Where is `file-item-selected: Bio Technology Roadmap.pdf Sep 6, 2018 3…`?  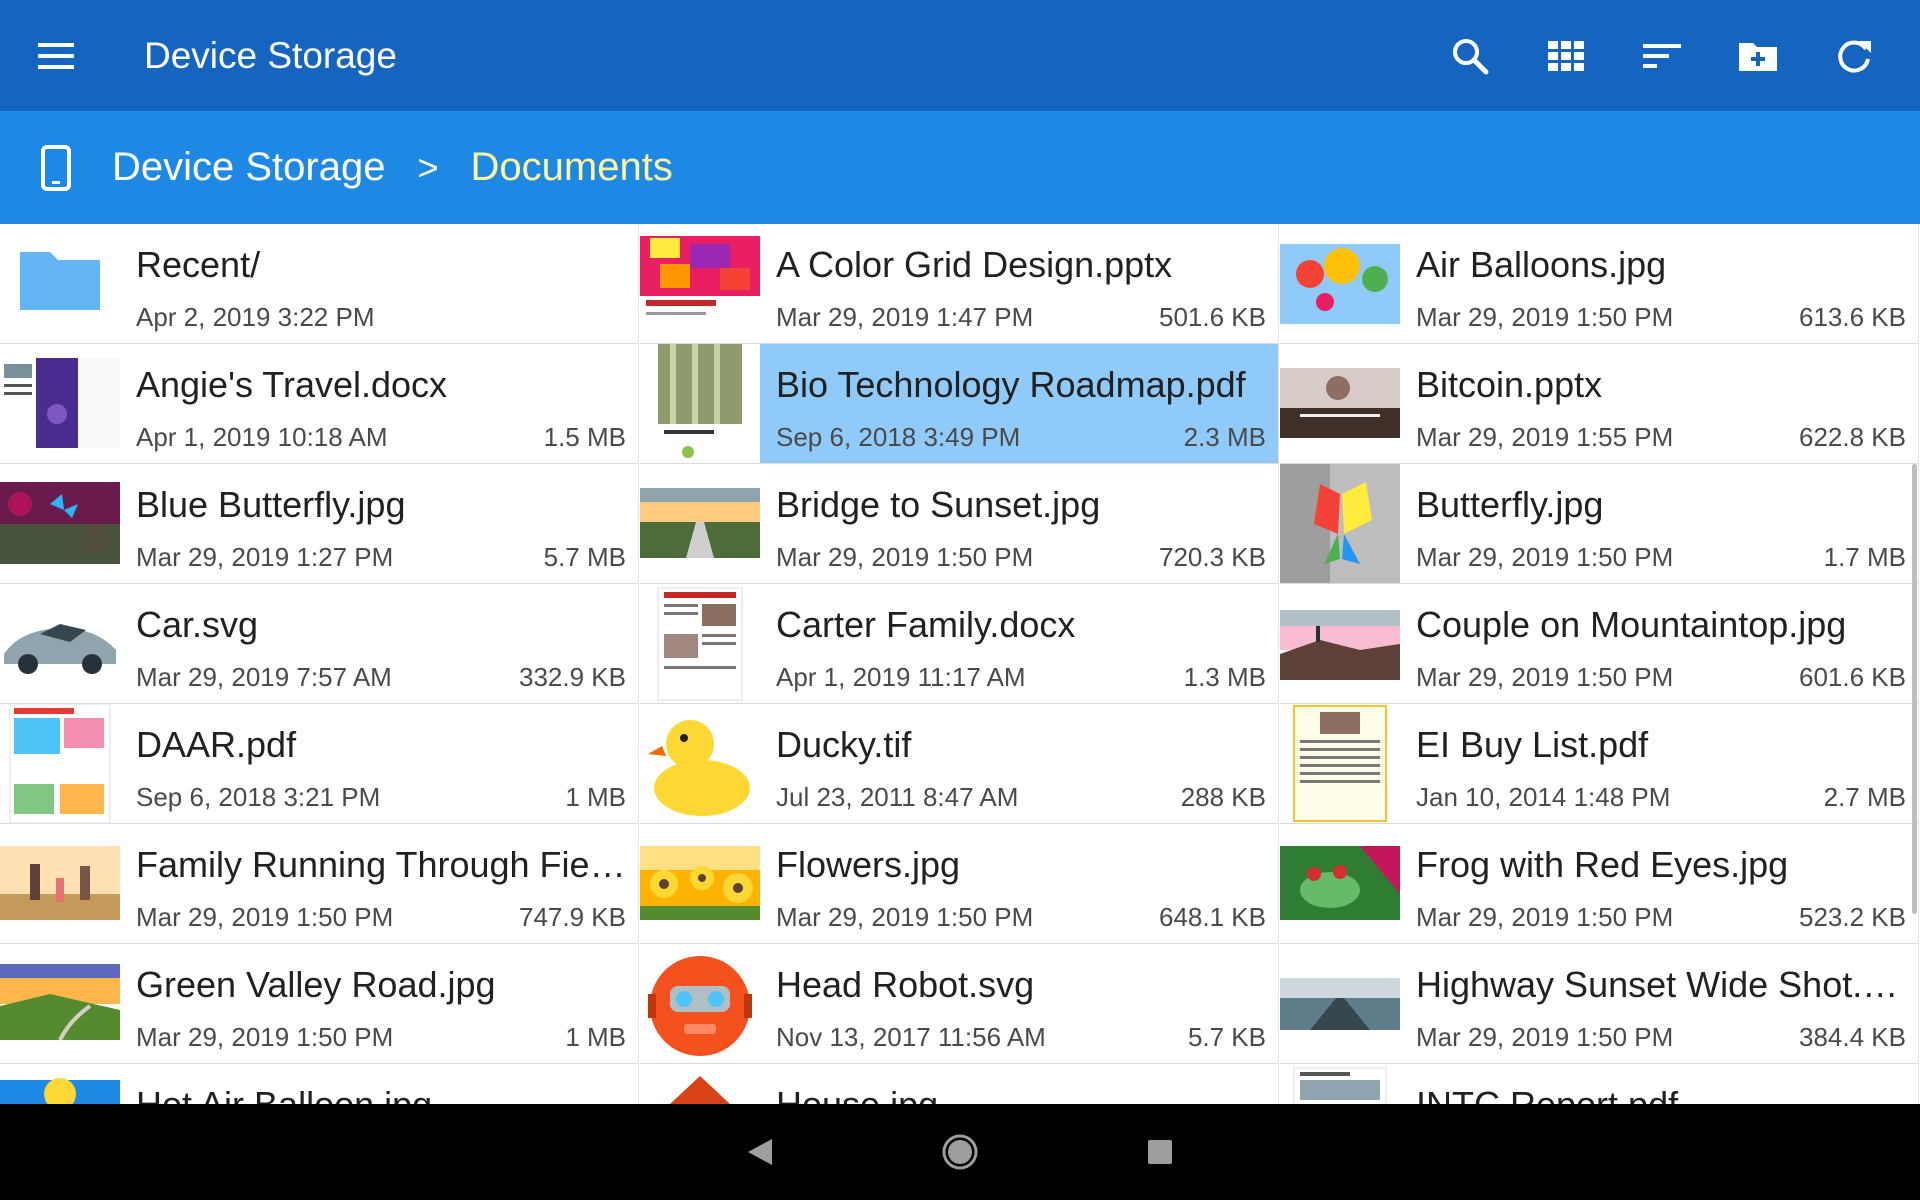 file-item-selected: Bio Technology Roadmap.pdf Sep 6, 2018 3… is located at coordinates (959, 404).